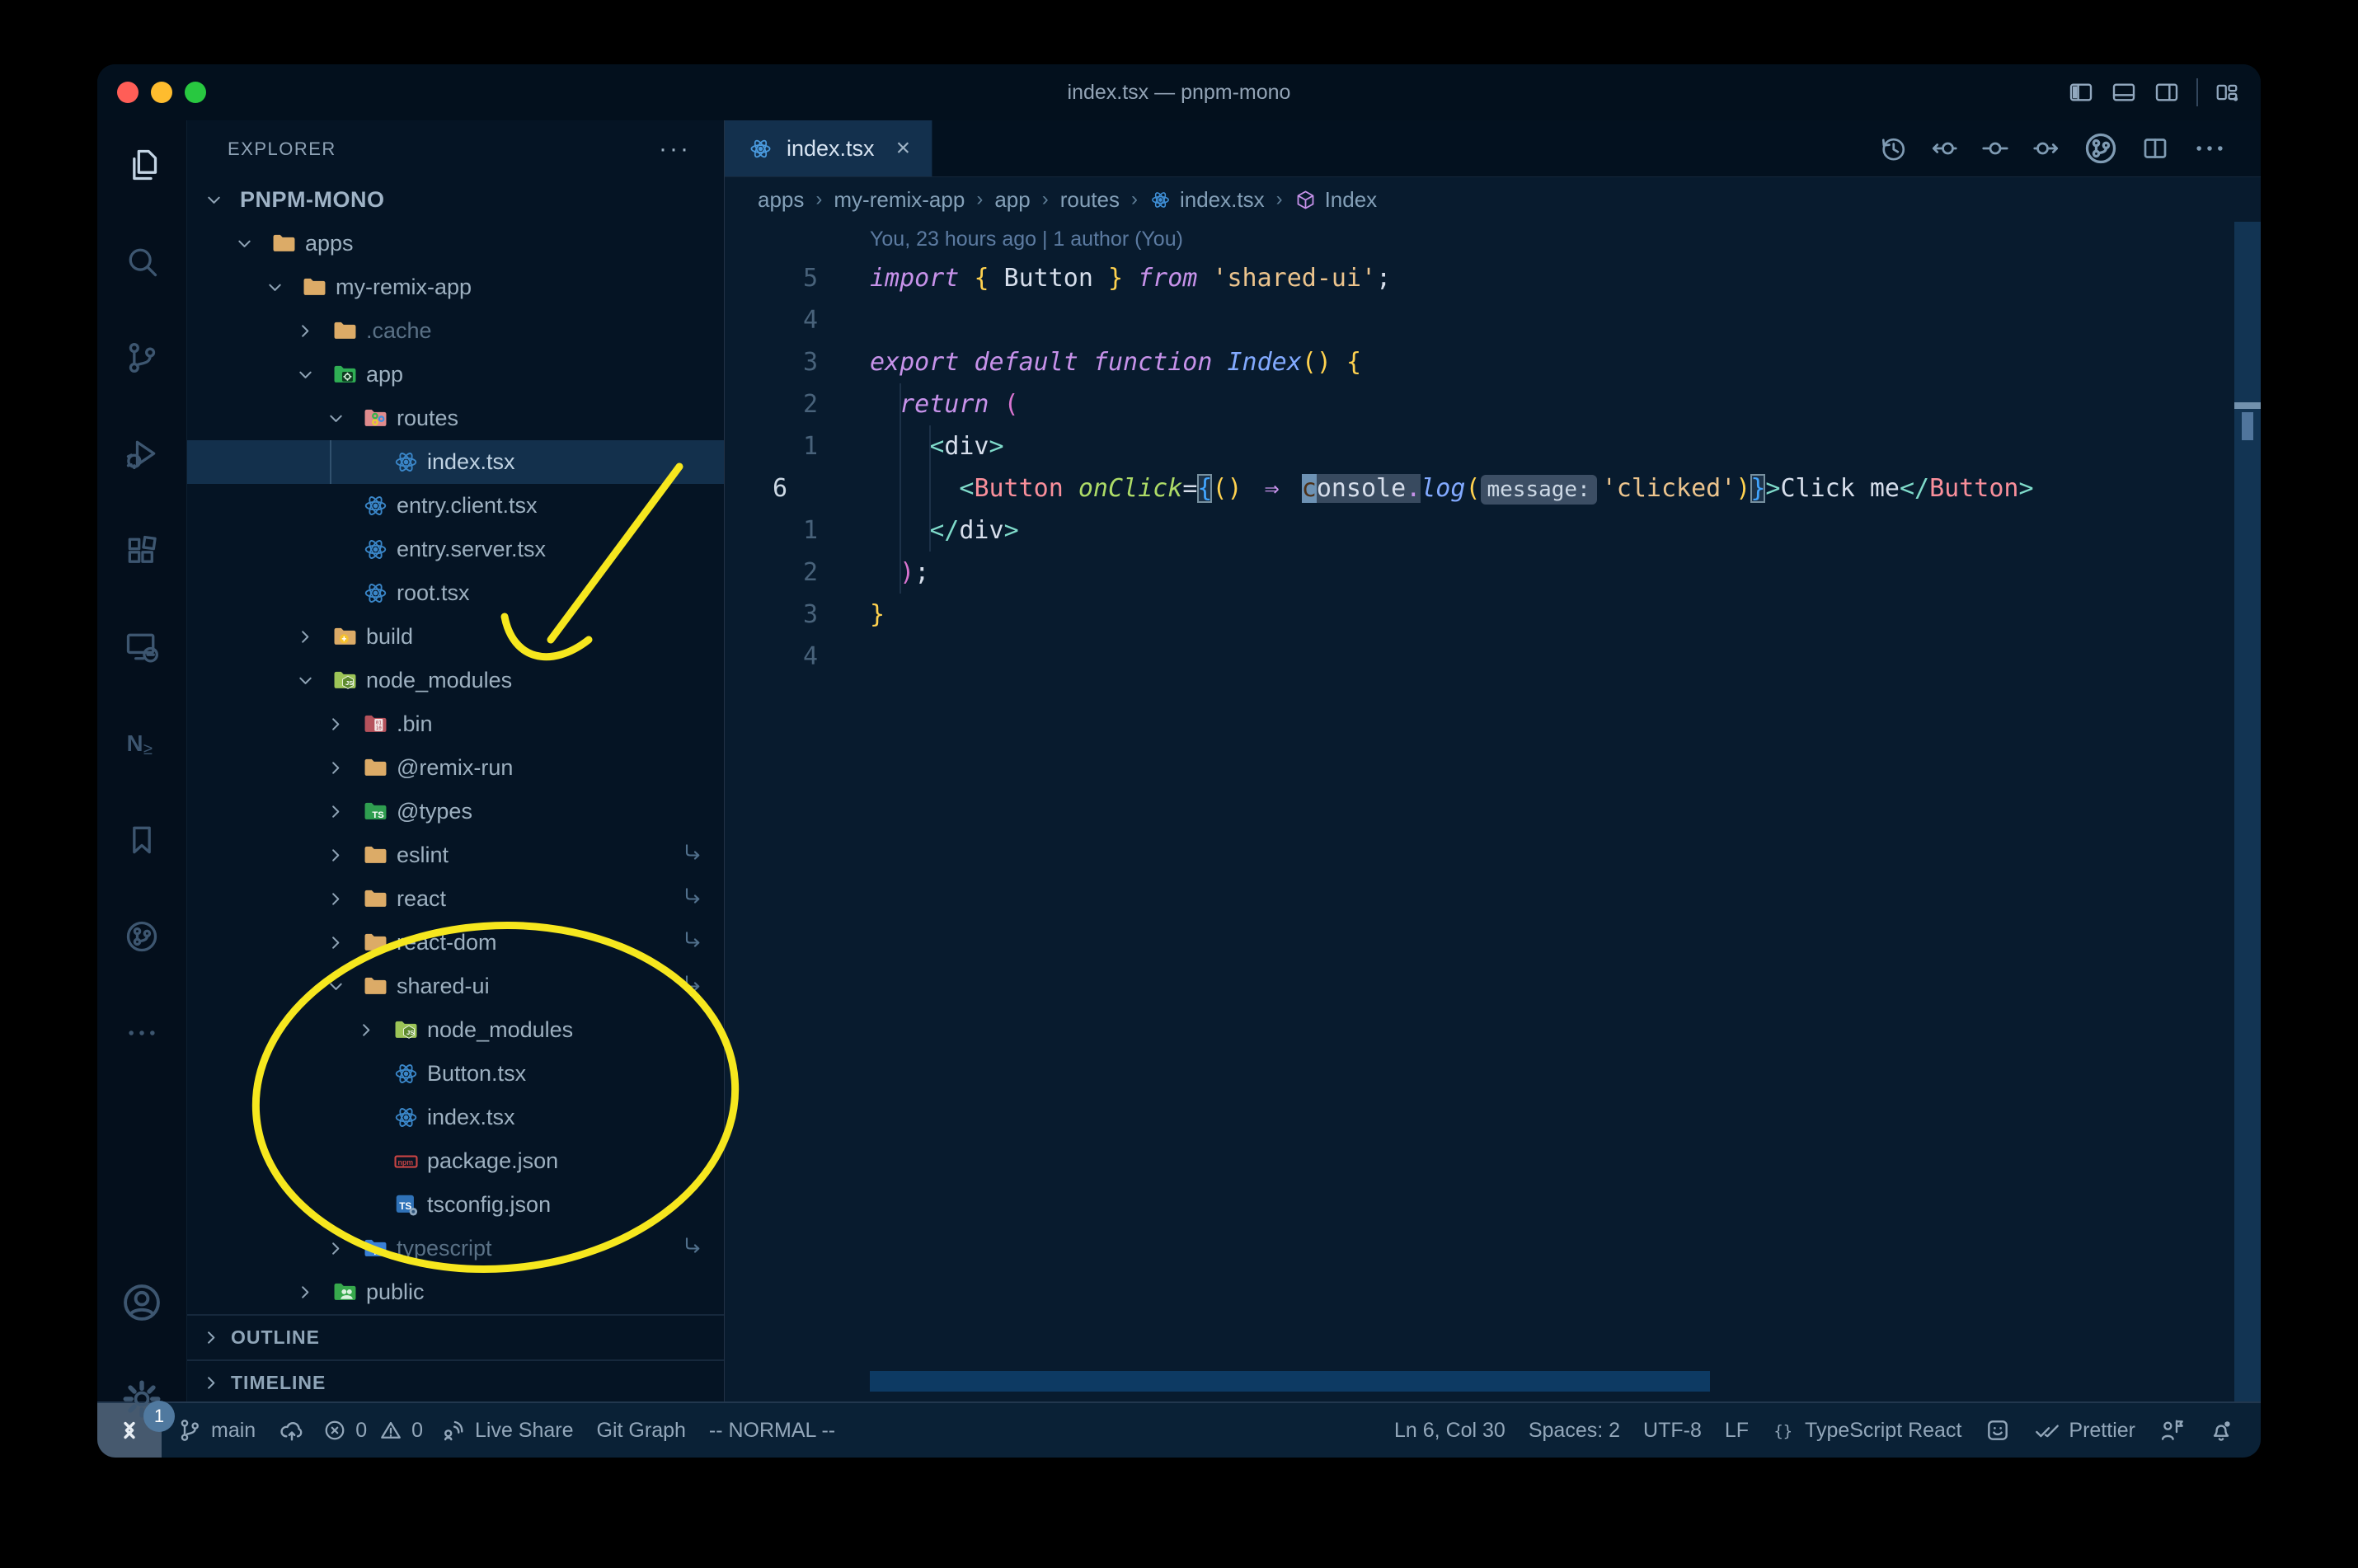 Image resolution: width=2358 pixels, height=1568 pixels. Describe the element at coordinates (141, 454) in the screenshot. I see `activity-run-and-debug` at that location.